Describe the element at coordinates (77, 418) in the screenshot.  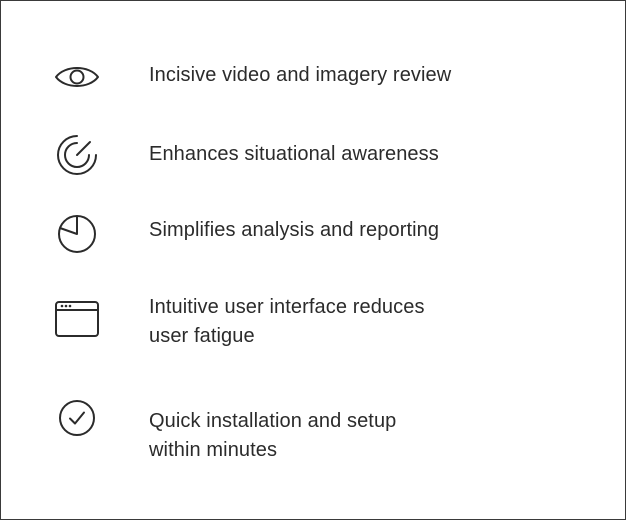
I see `checkmark-circle-icon` at that location.